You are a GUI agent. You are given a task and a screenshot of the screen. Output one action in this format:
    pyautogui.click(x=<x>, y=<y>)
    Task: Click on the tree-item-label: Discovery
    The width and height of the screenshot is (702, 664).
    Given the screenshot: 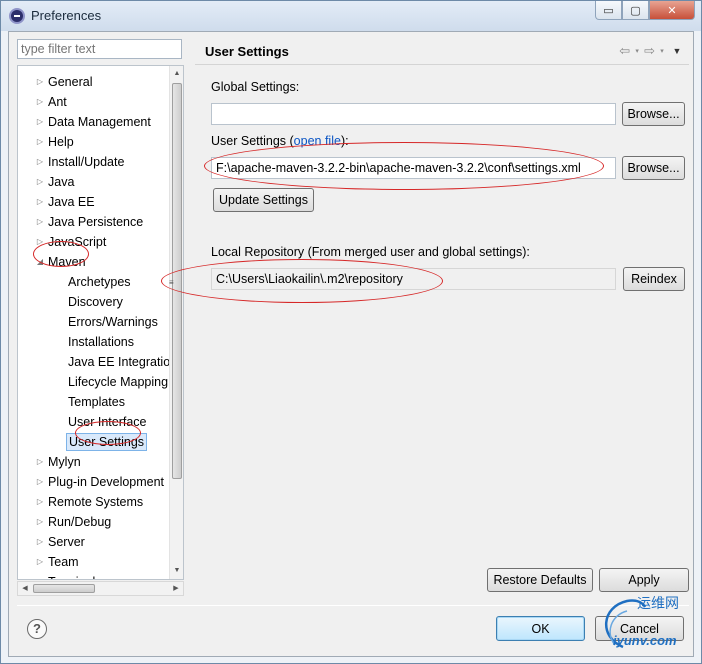 What is the action you would take?
    pyautogui.click(x=95, y=302)
    